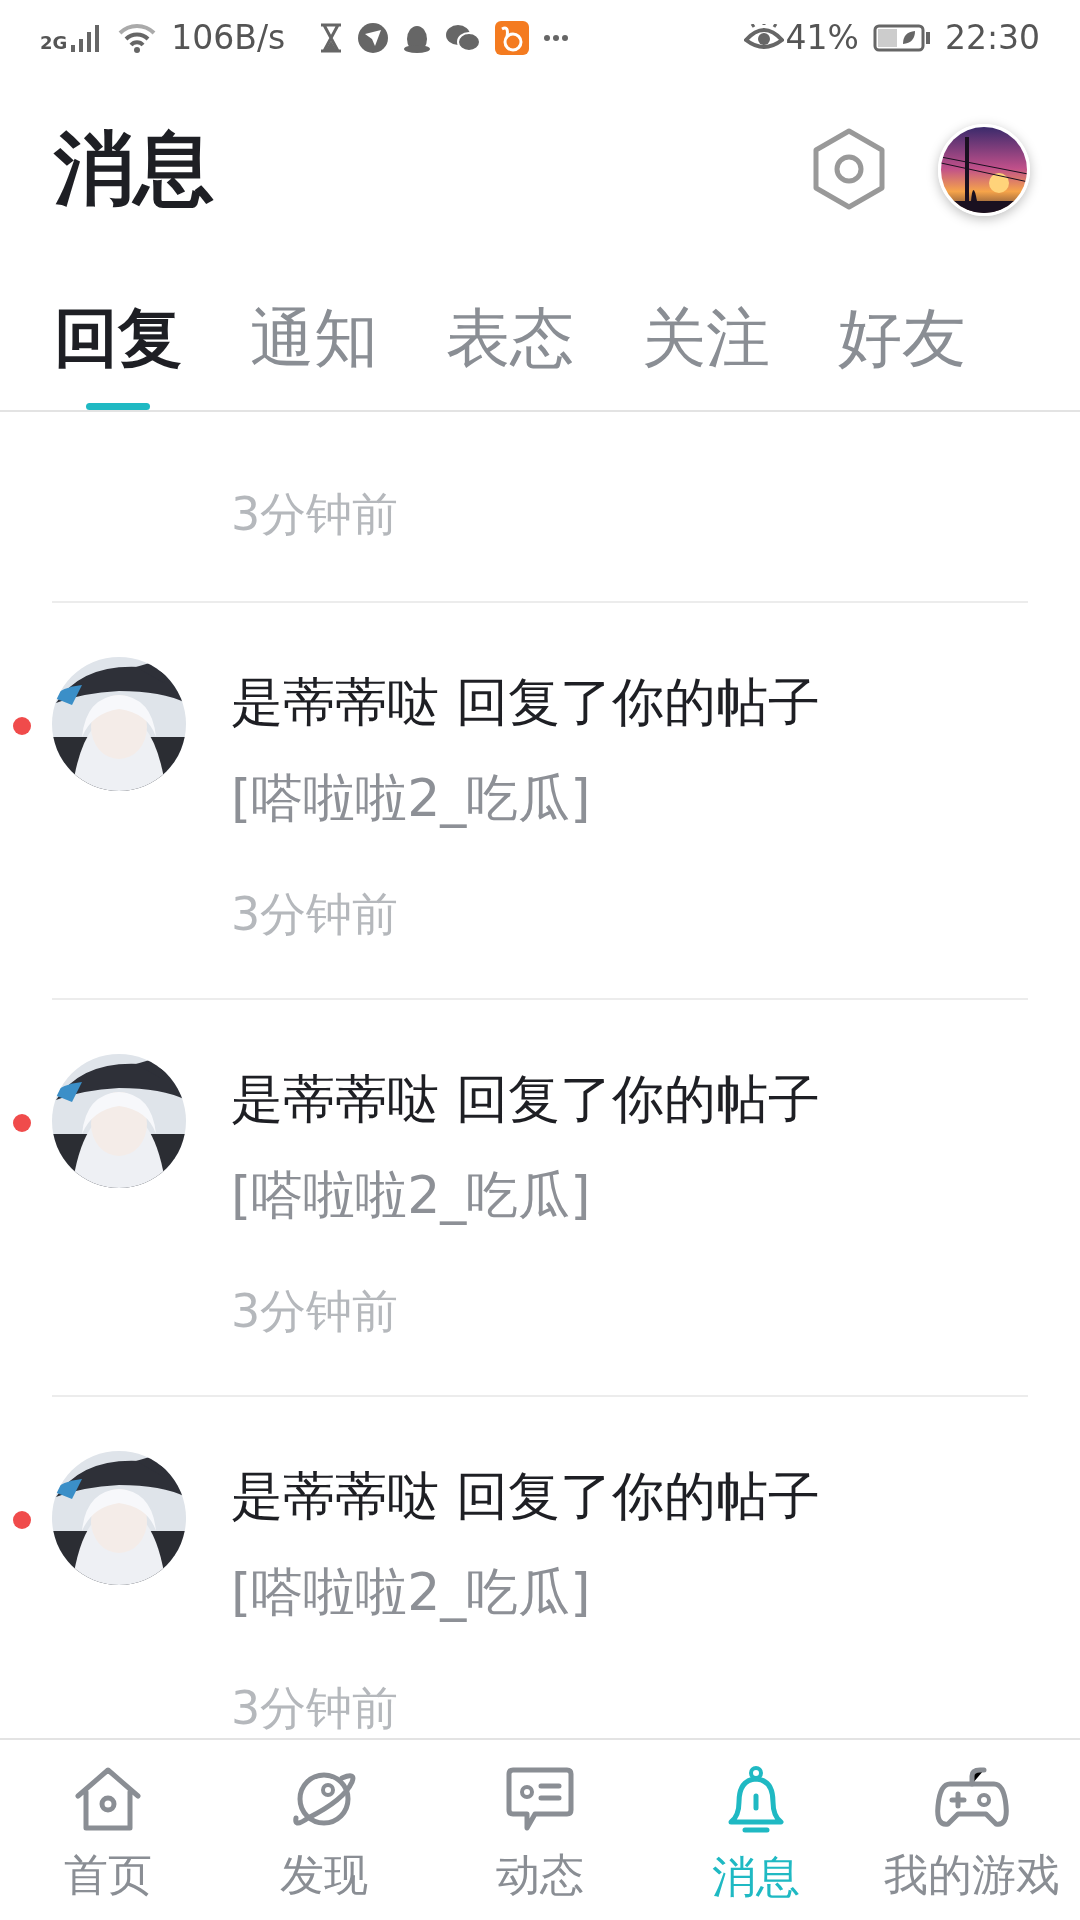  Describe the element at coordinates (331, 37) in the screenshot. I see `hourglass-icon` at that location.